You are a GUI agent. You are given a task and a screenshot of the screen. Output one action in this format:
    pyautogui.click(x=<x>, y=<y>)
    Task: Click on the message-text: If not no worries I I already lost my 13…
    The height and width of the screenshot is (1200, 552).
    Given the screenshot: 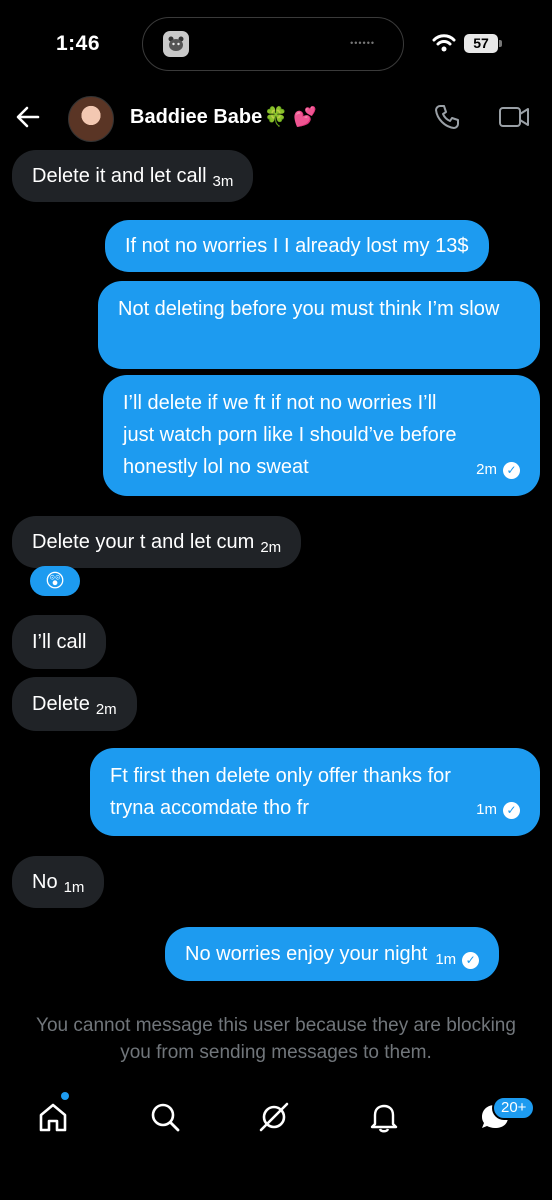 What is the action you would take?
    pyautogui.click(x=297, y=246)
    